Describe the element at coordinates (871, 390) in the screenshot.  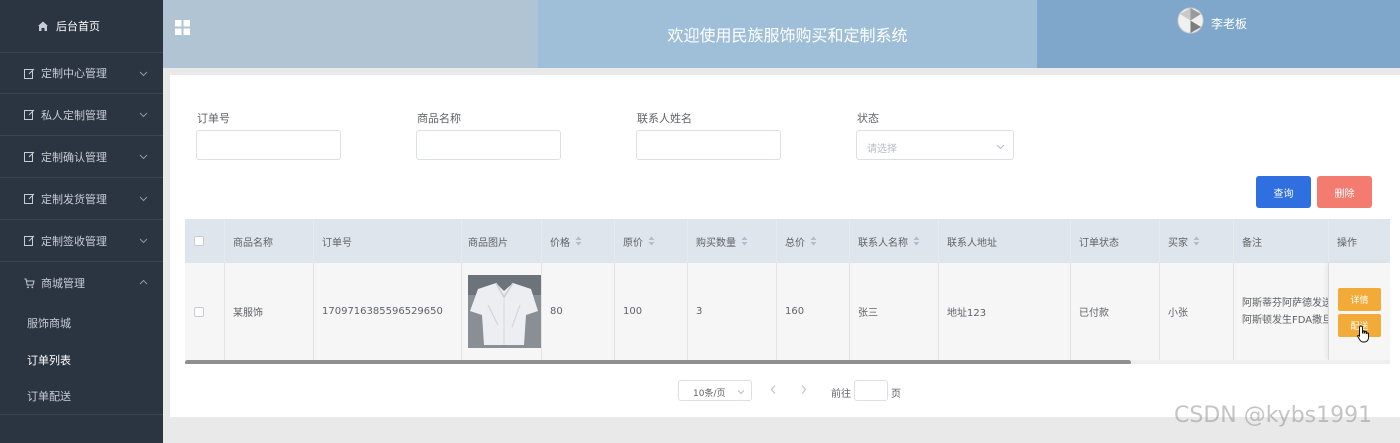
I see `goto-page-input` at that location.